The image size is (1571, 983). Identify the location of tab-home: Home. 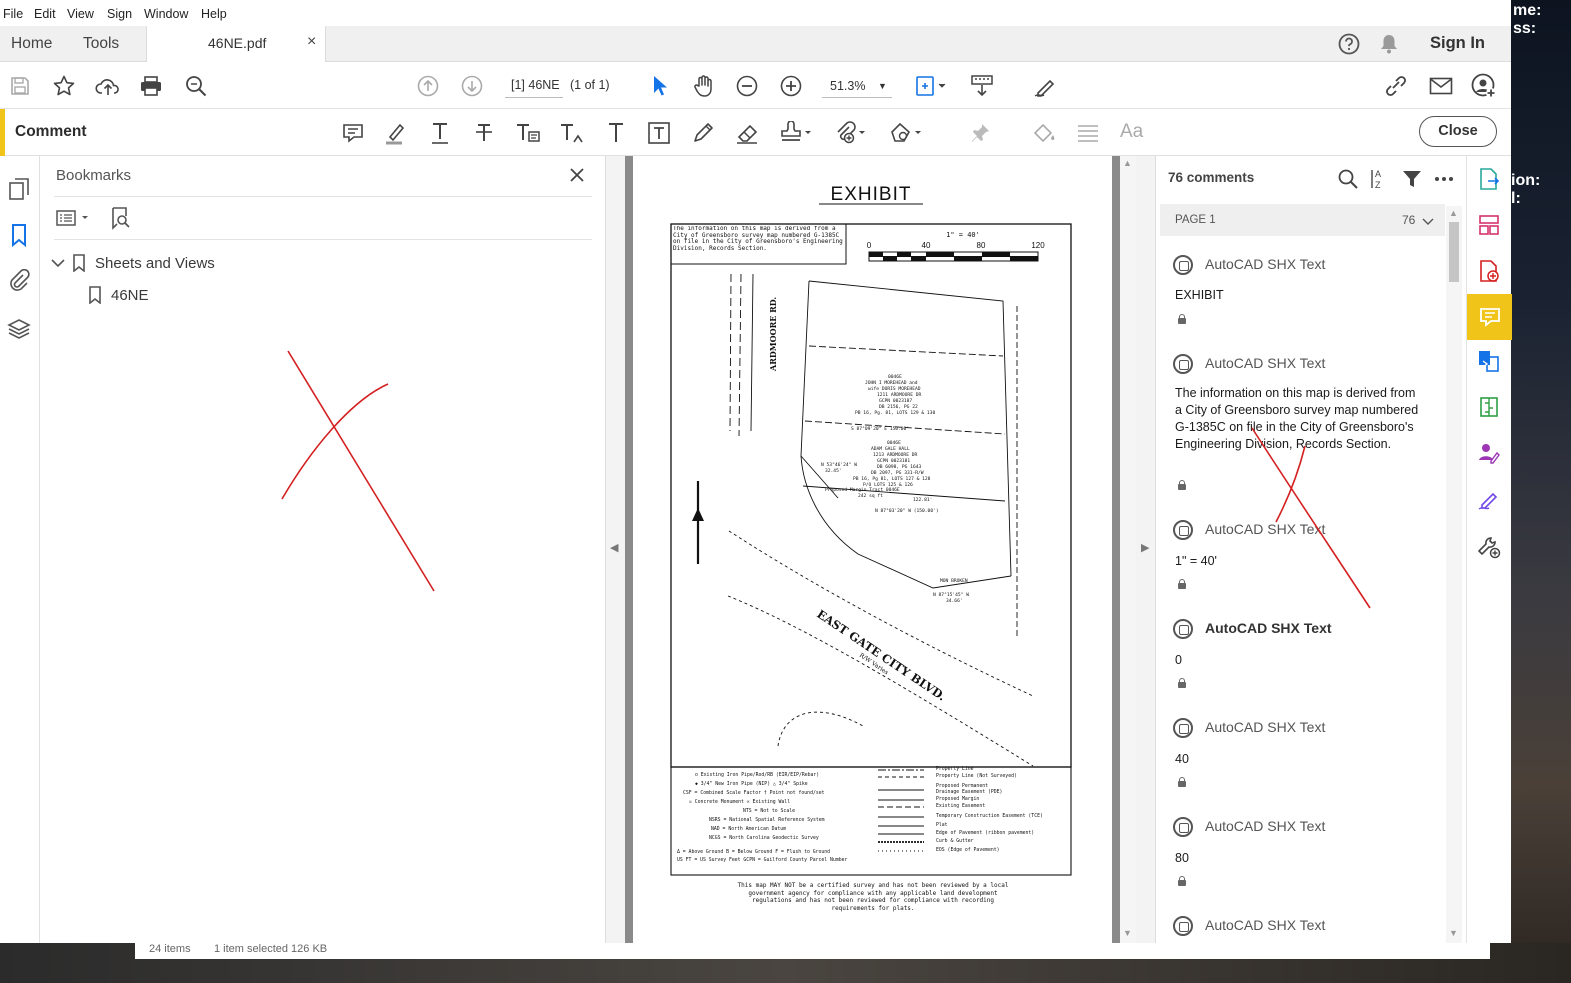
(31, 44).